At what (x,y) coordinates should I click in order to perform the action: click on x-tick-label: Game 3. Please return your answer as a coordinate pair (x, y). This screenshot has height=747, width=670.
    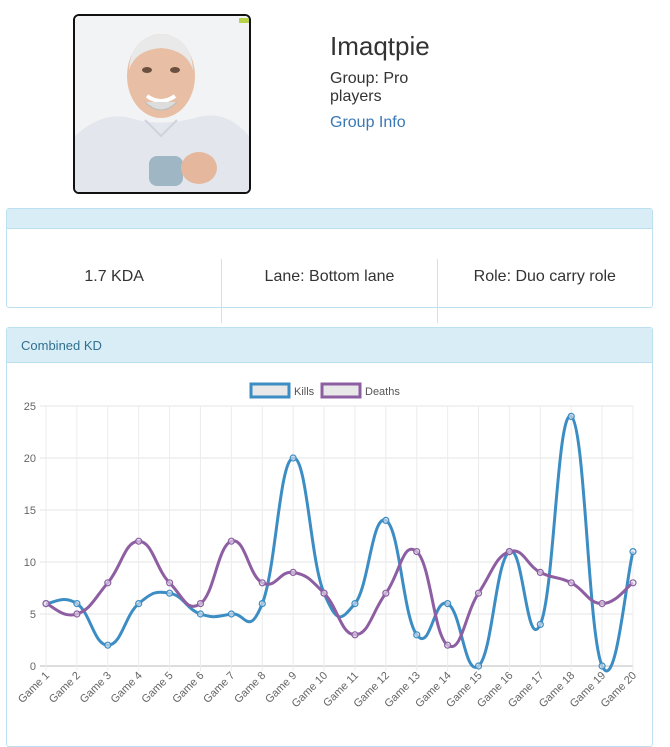
    Looking at the image, I should click on (96, 688).